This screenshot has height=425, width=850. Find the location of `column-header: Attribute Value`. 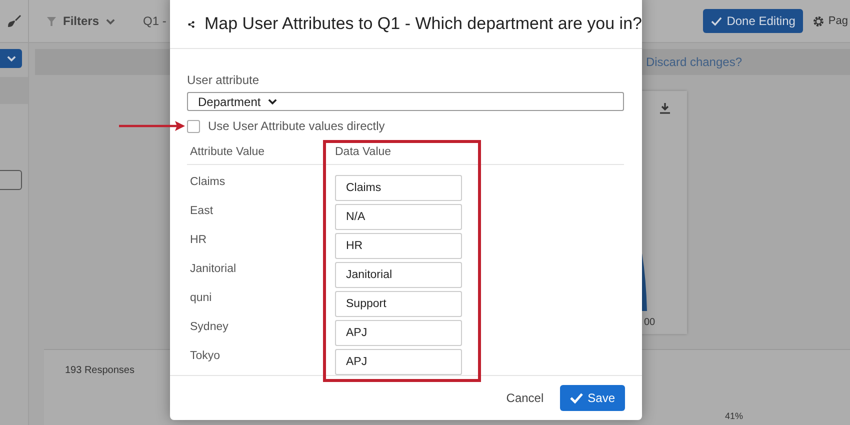

column-header: Attribute Value is located at coordinates (228, 152).